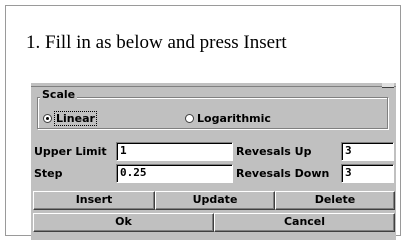 Image resolution: width=409 pixels, height=241 pixels. Describe the element at coordinates (59, 94) in the screenshot. I see `scale-group-title: Scale` at that location.